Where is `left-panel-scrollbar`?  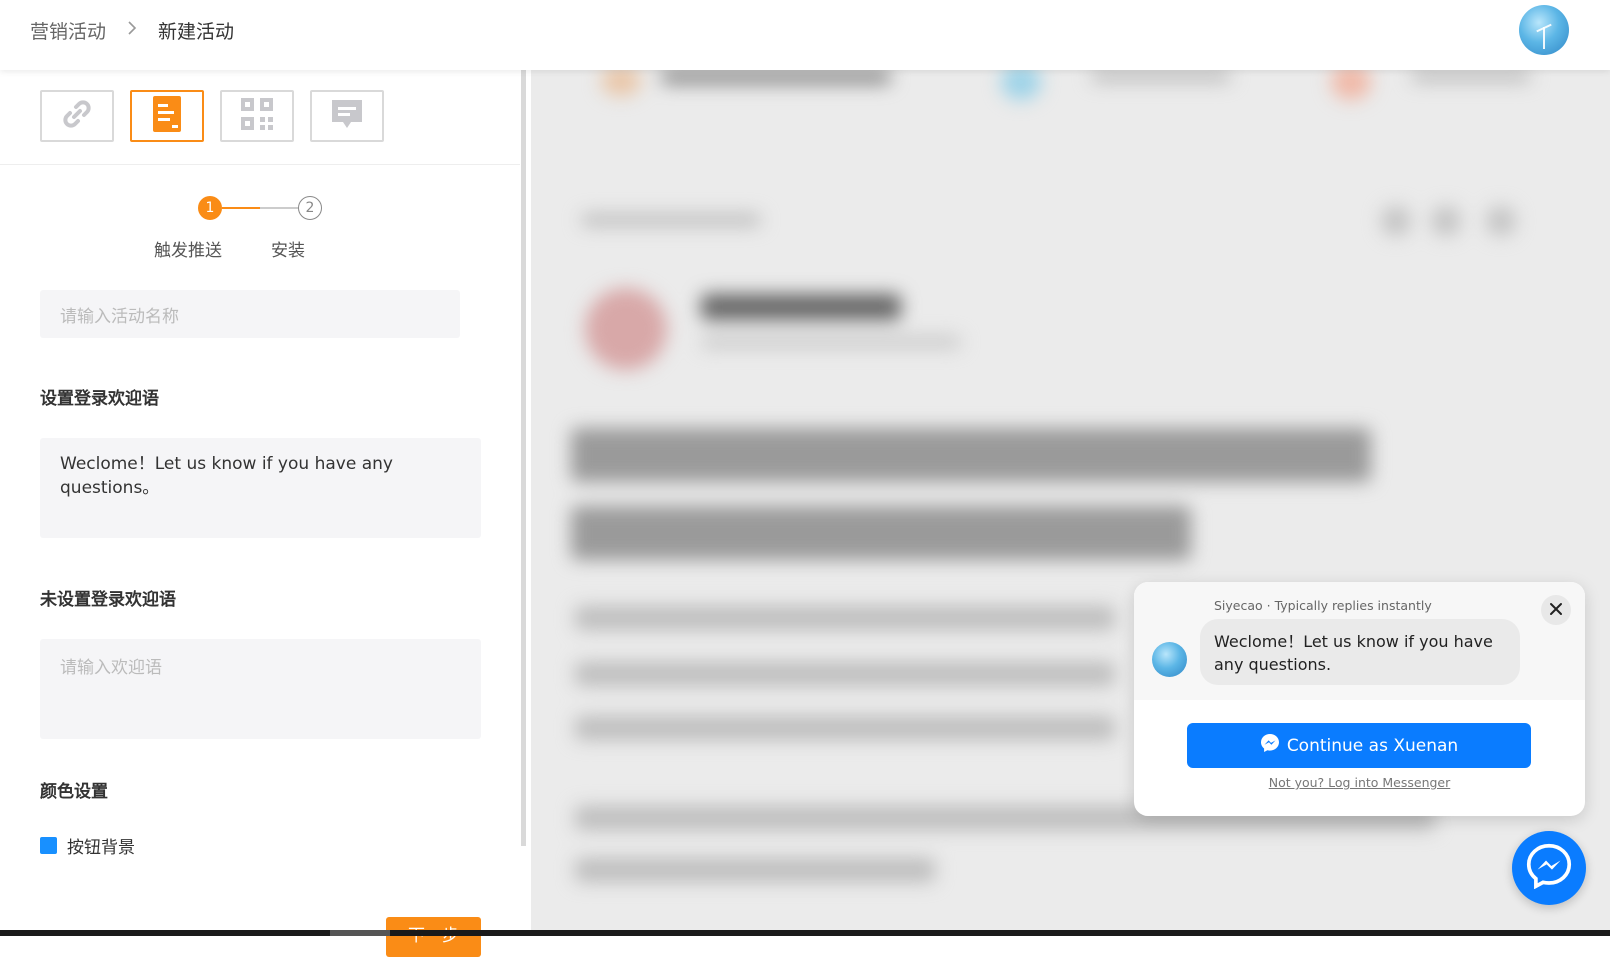
left-panel-scrollbar is located at coordinates (523, 458).